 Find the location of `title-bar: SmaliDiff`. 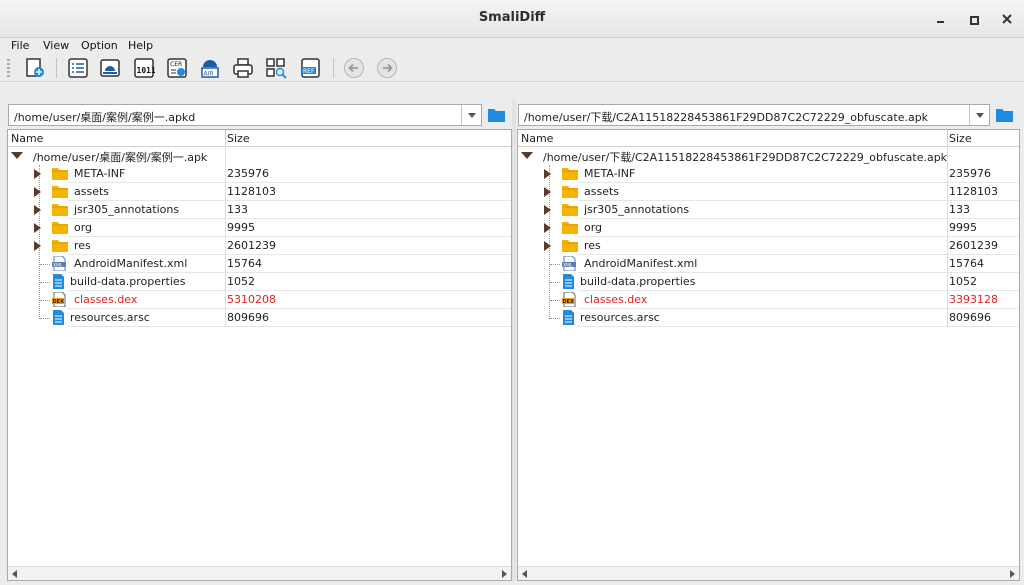

title-bar: SmaliDiff is located at coordinates (512, 19).